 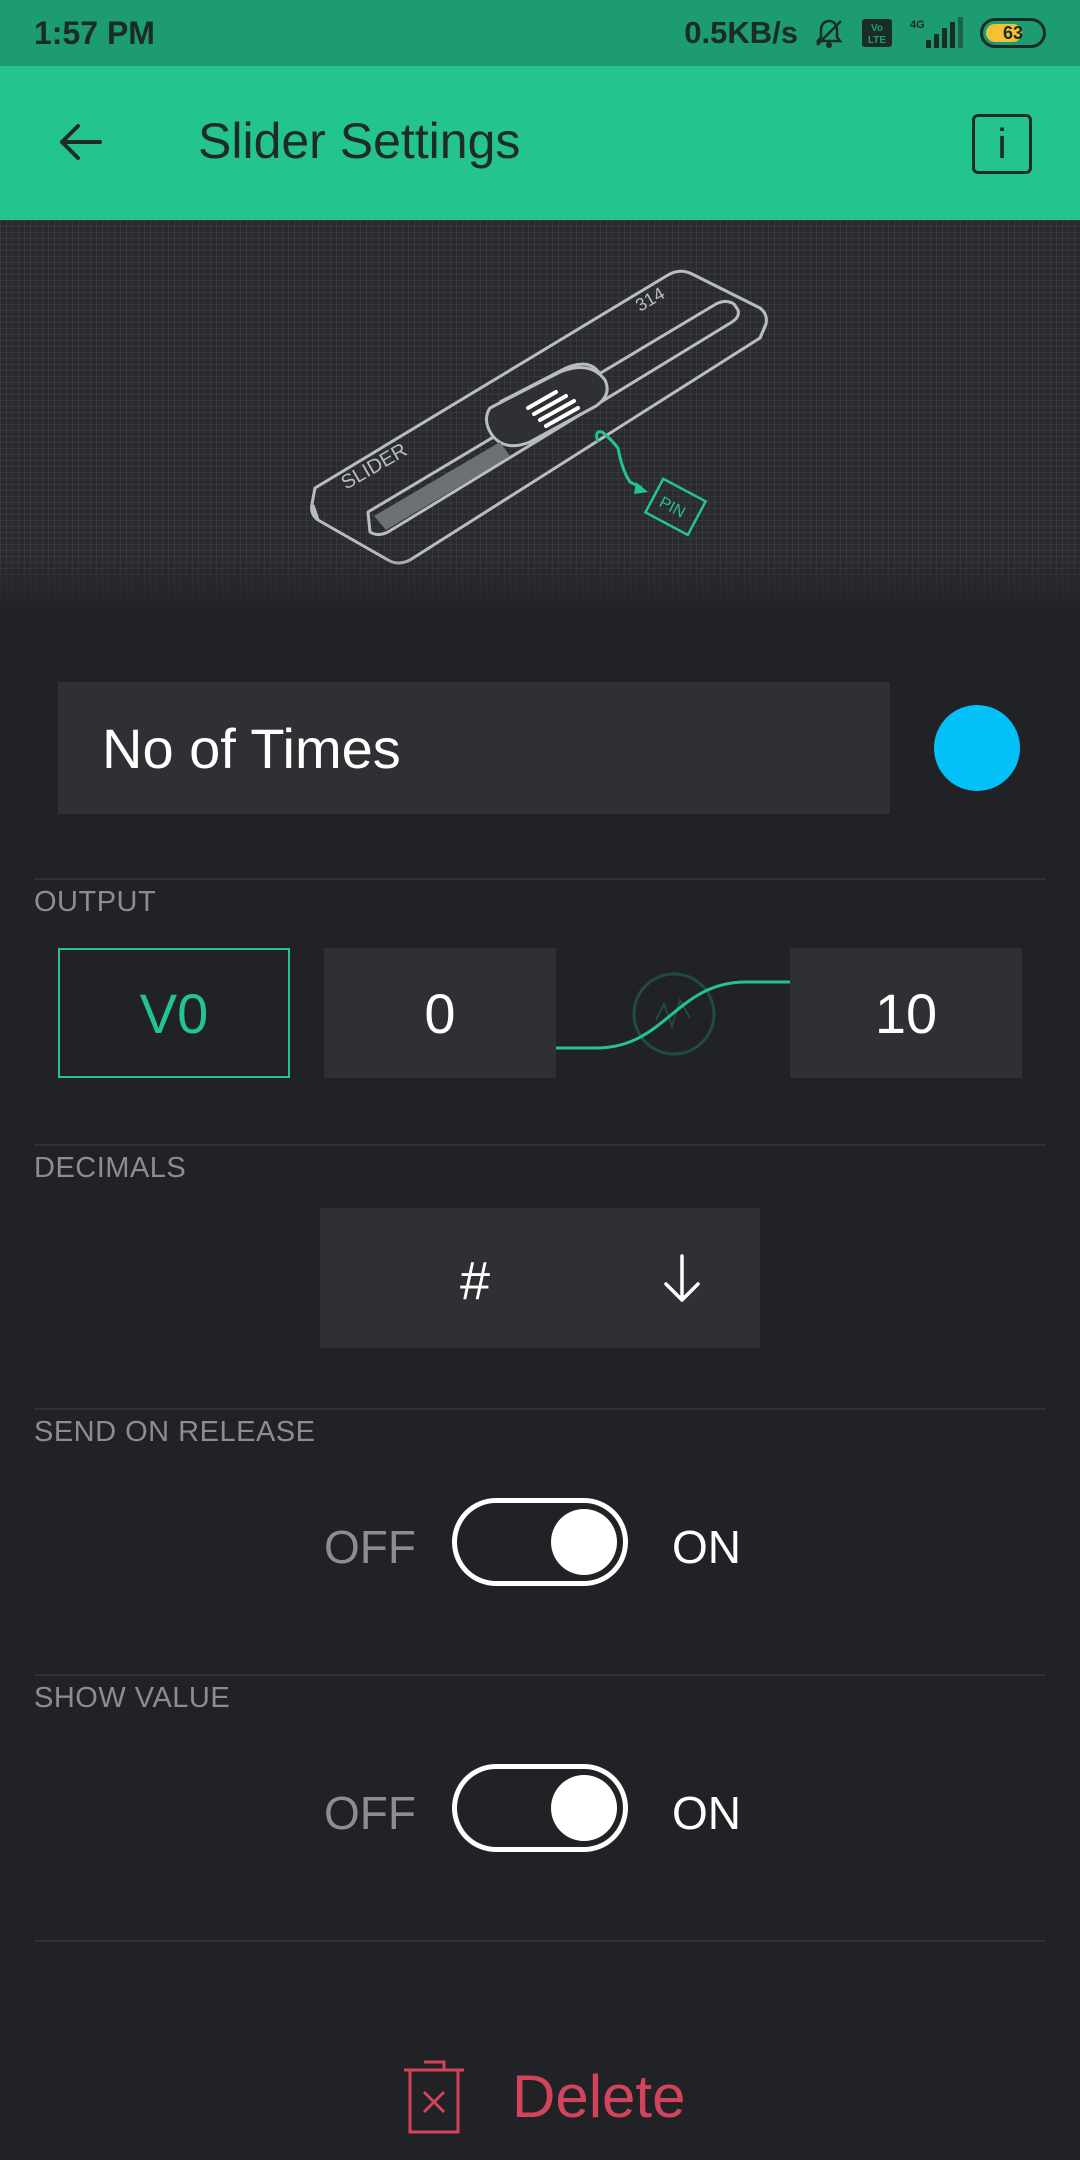 I want to click on volte-icon: Vo LTE, so click(x=877, y=33).